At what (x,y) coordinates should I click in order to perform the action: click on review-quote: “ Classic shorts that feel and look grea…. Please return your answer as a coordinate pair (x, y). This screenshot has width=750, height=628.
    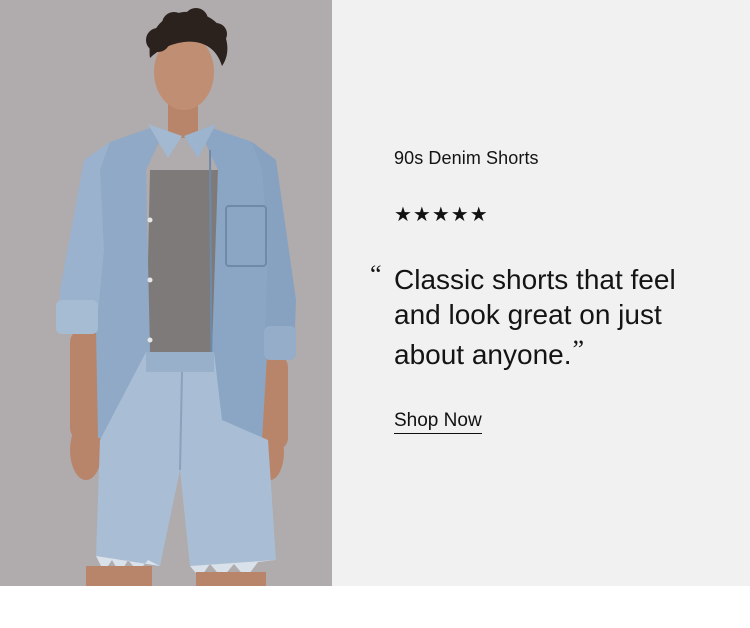
    Looking at the image, I should click on (550, 317).